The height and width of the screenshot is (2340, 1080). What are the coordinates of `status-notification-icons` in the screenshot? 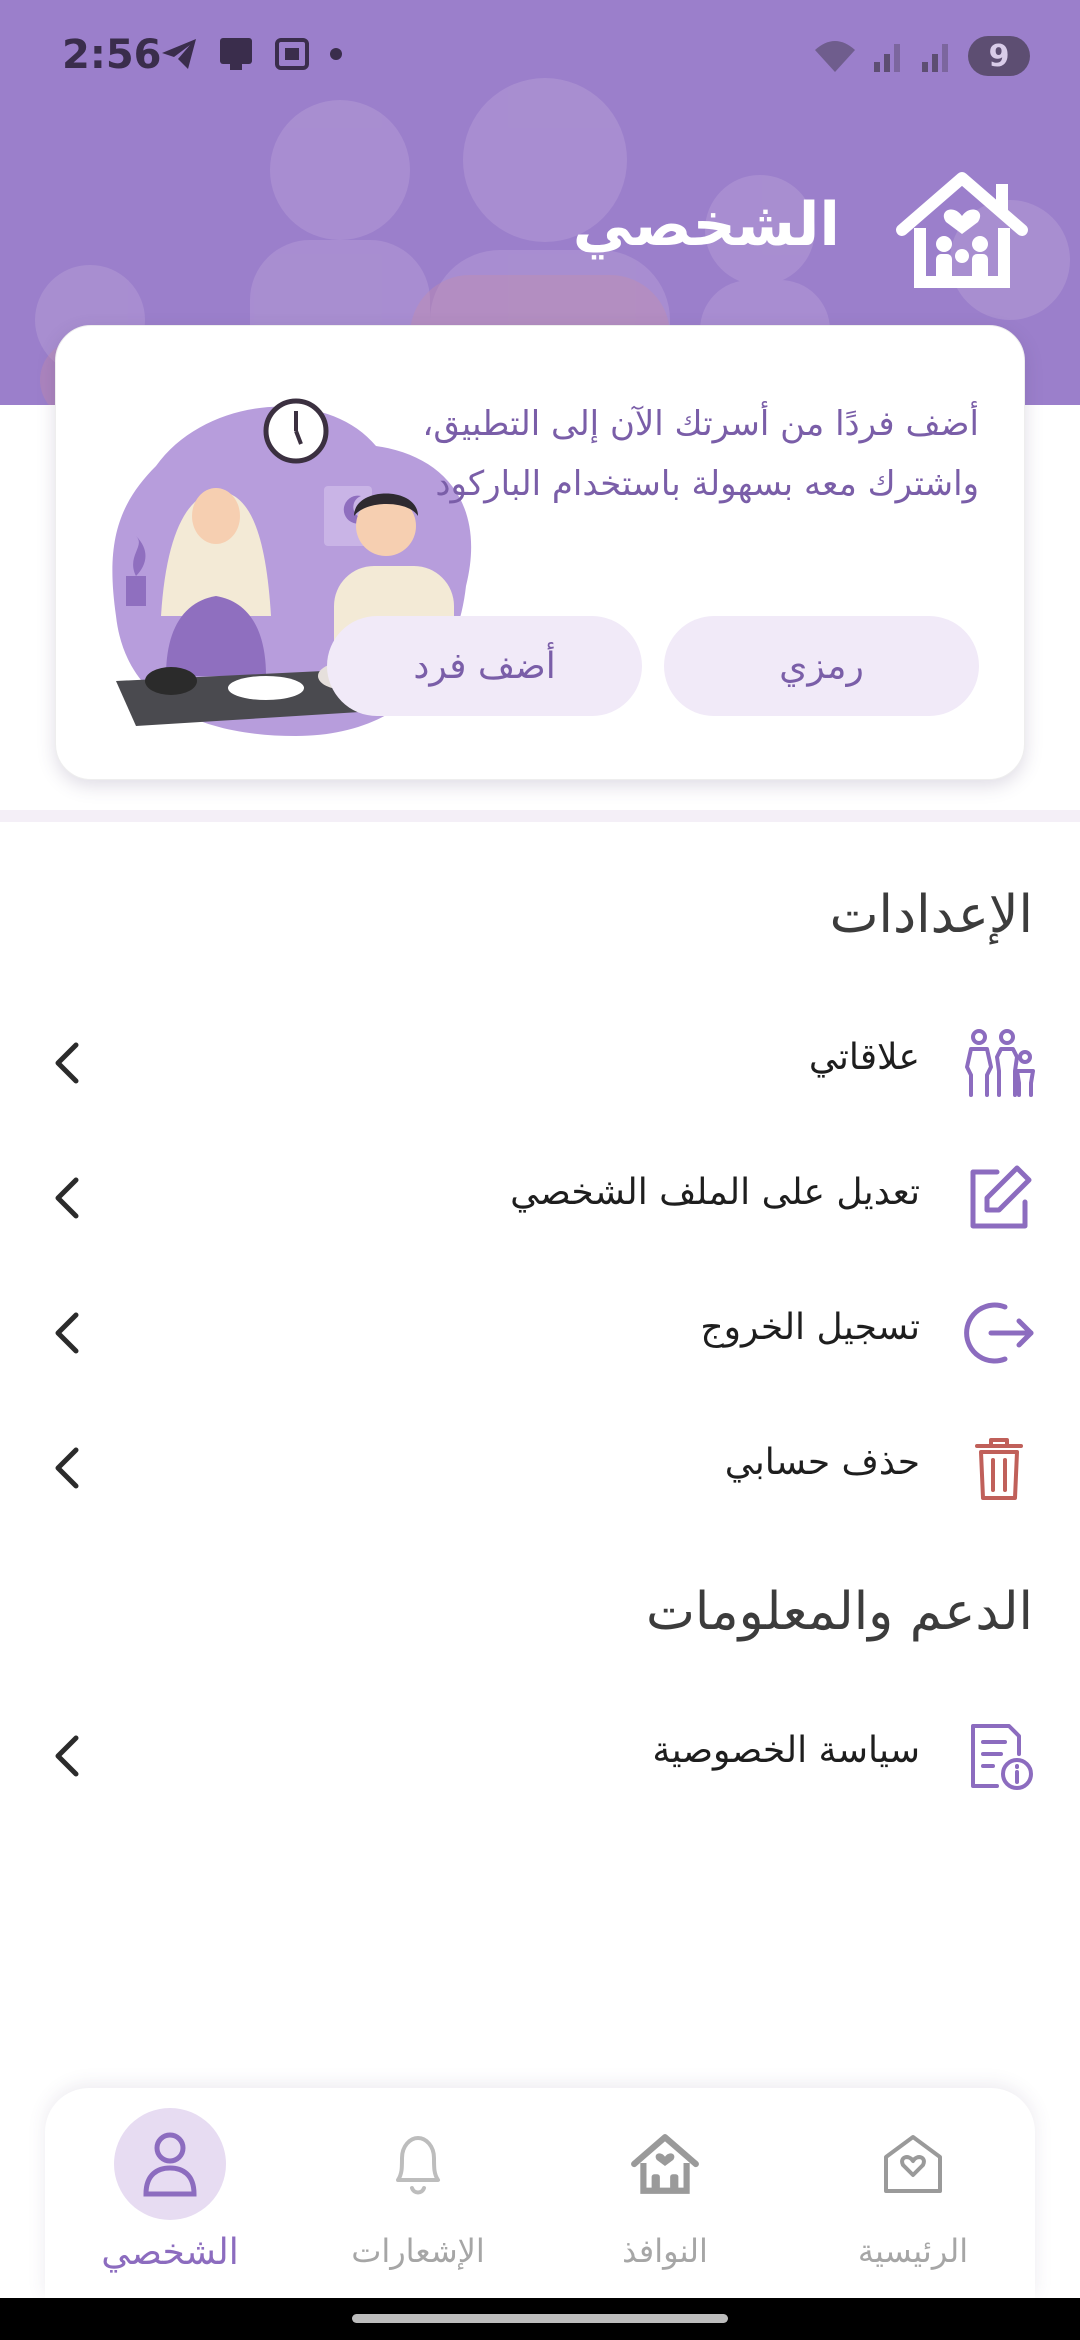 It's located at (252, 54).